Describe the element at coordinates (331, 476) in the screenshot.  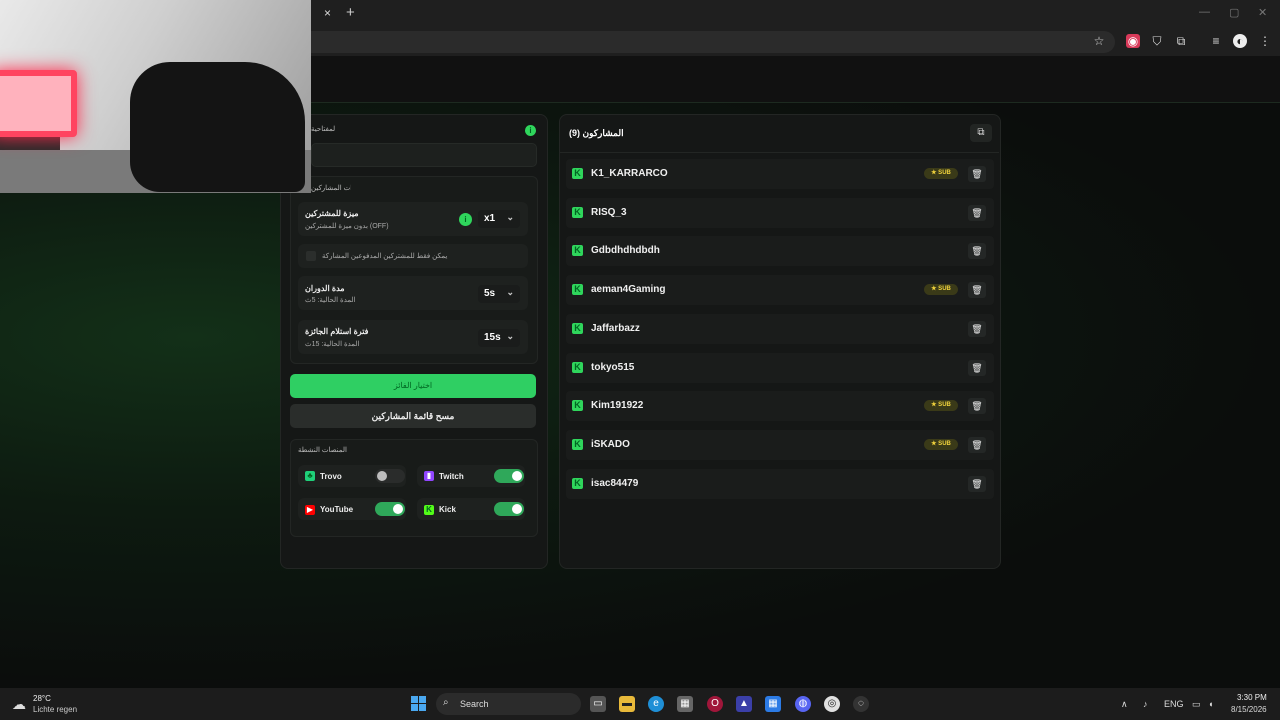
I see `platform-trovo-label: Trovo` at that location.